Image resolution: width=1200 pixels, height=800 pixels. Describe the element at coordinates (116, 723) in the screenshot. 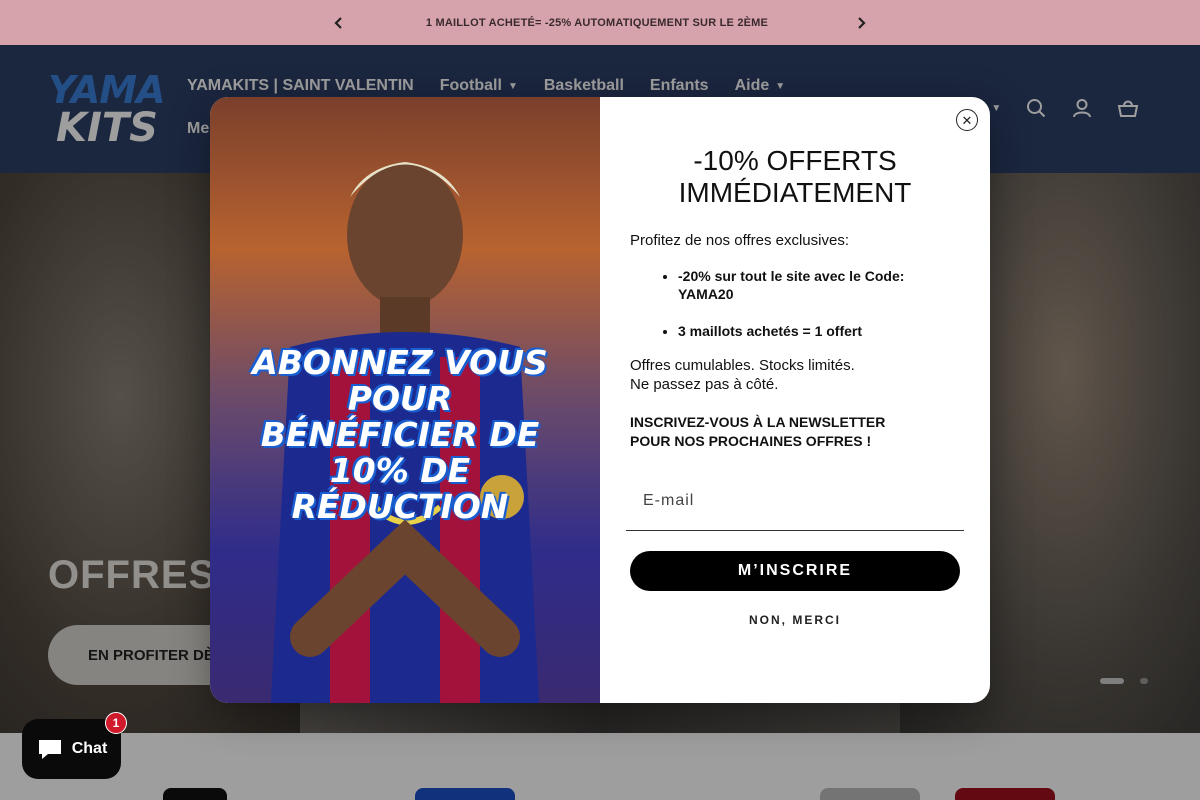

I see `chat-notification-badge: 1` at that location.